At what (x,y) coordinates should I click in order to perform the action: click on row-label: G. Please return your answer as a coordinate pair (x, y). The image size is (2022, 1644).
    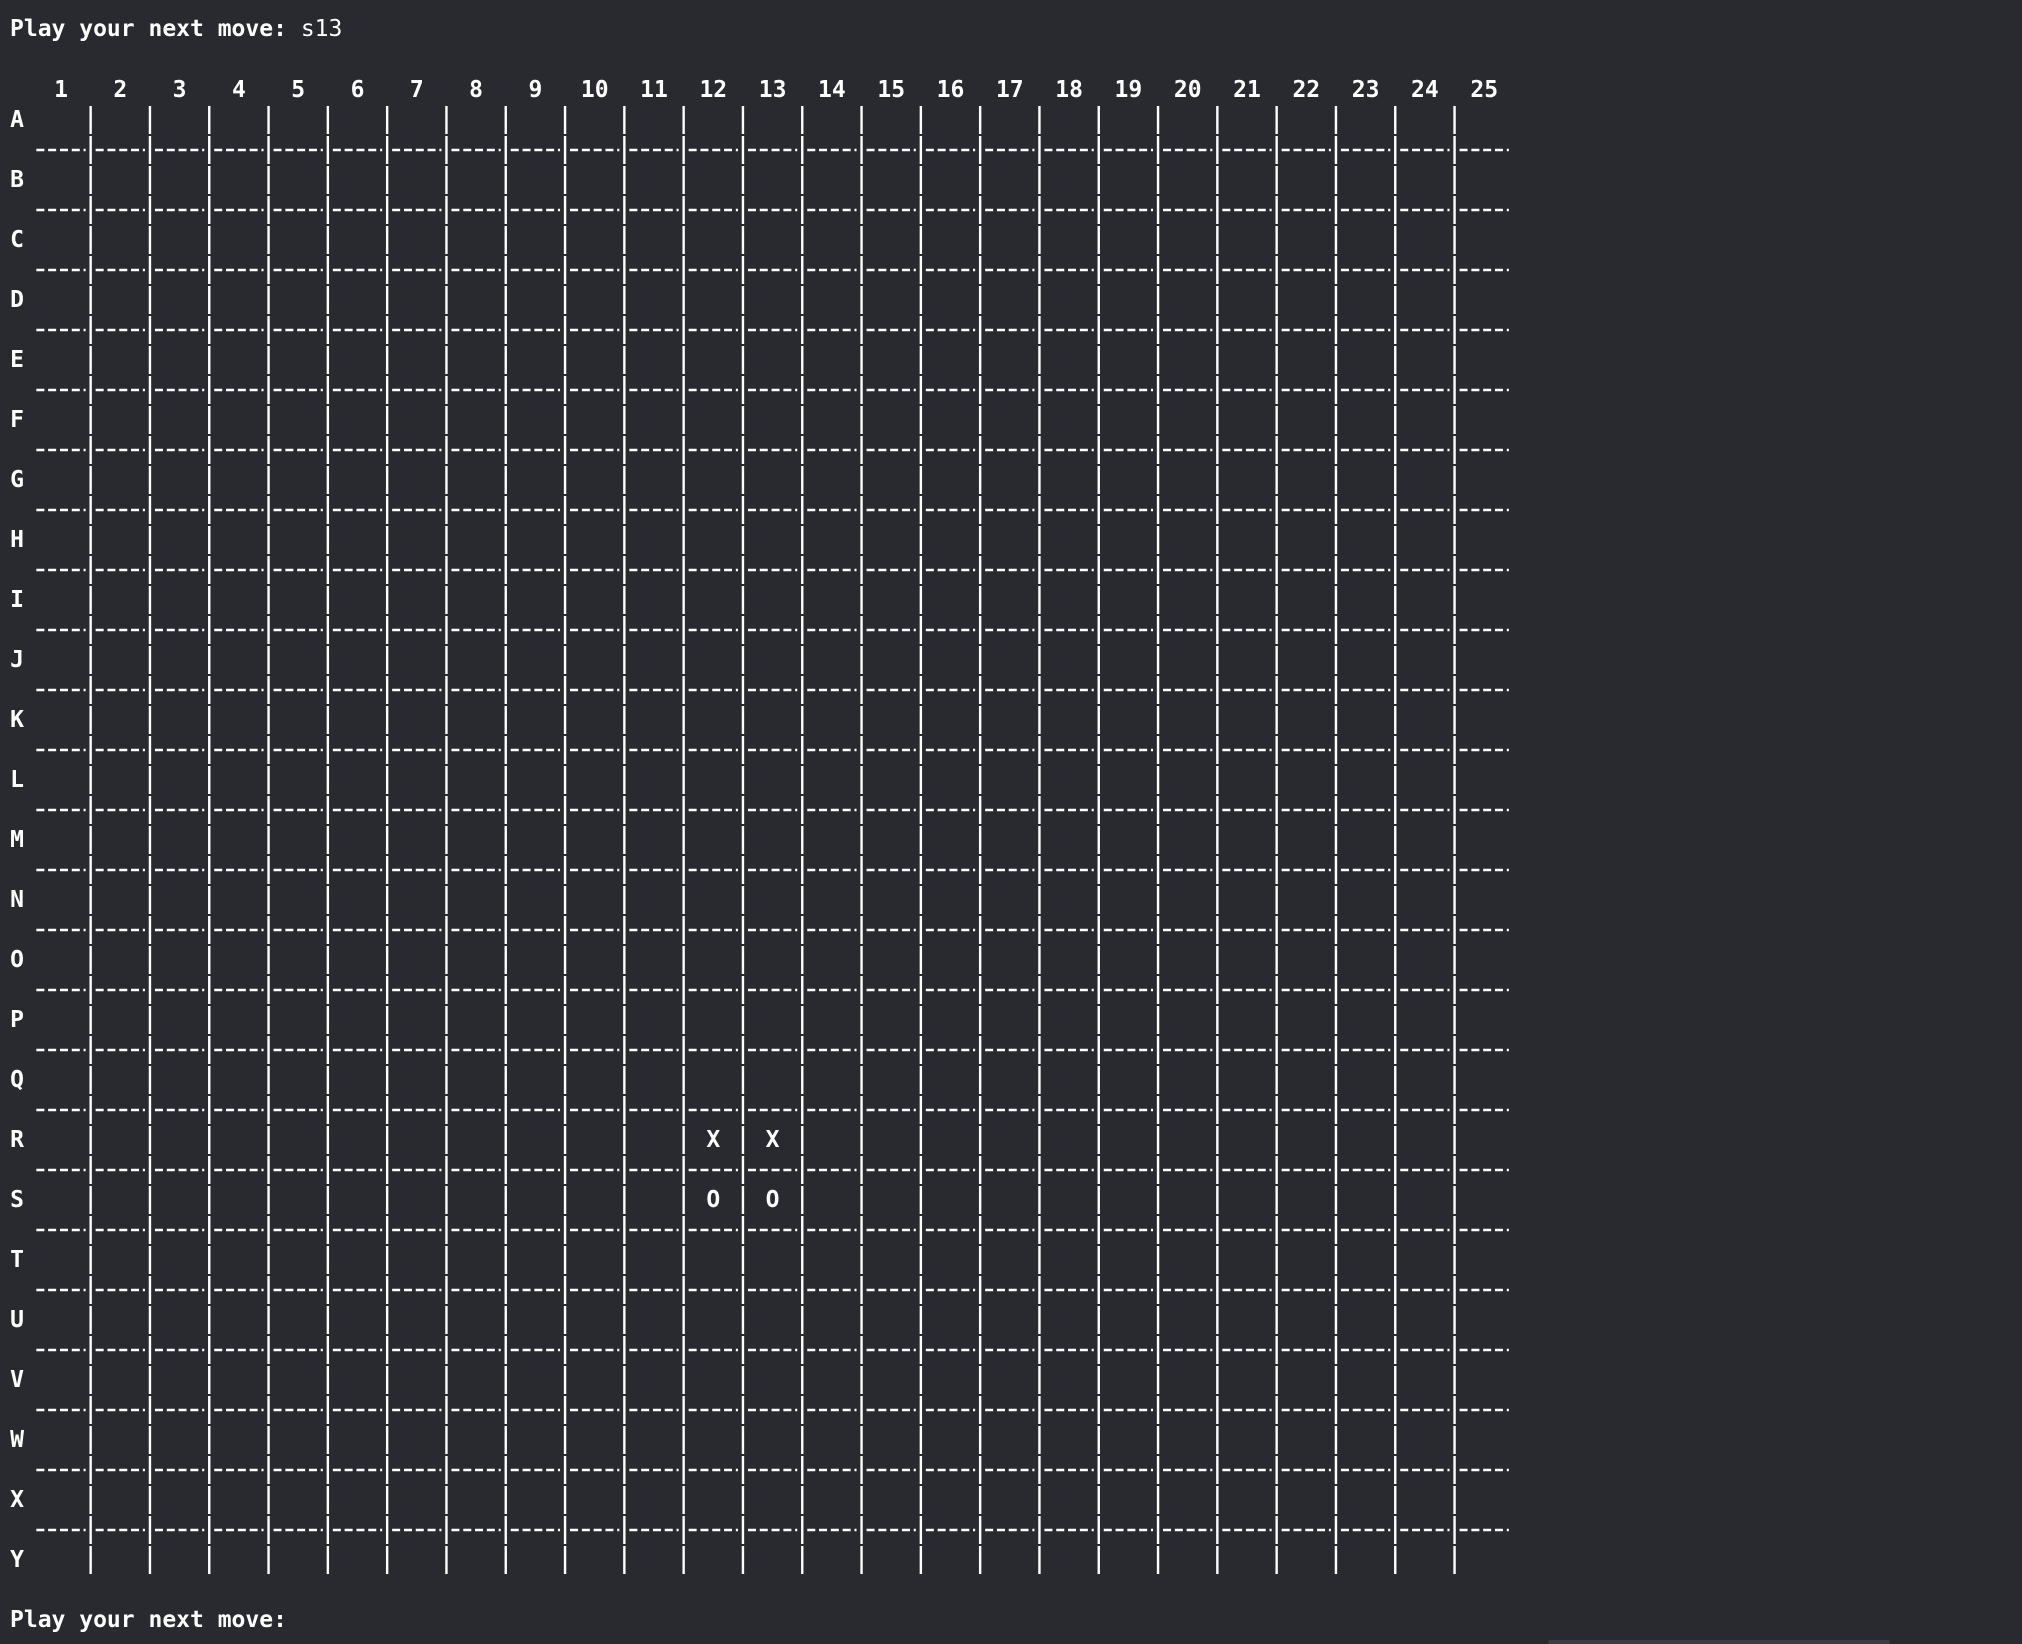
    Looking at the image, I should click on (17, 480).